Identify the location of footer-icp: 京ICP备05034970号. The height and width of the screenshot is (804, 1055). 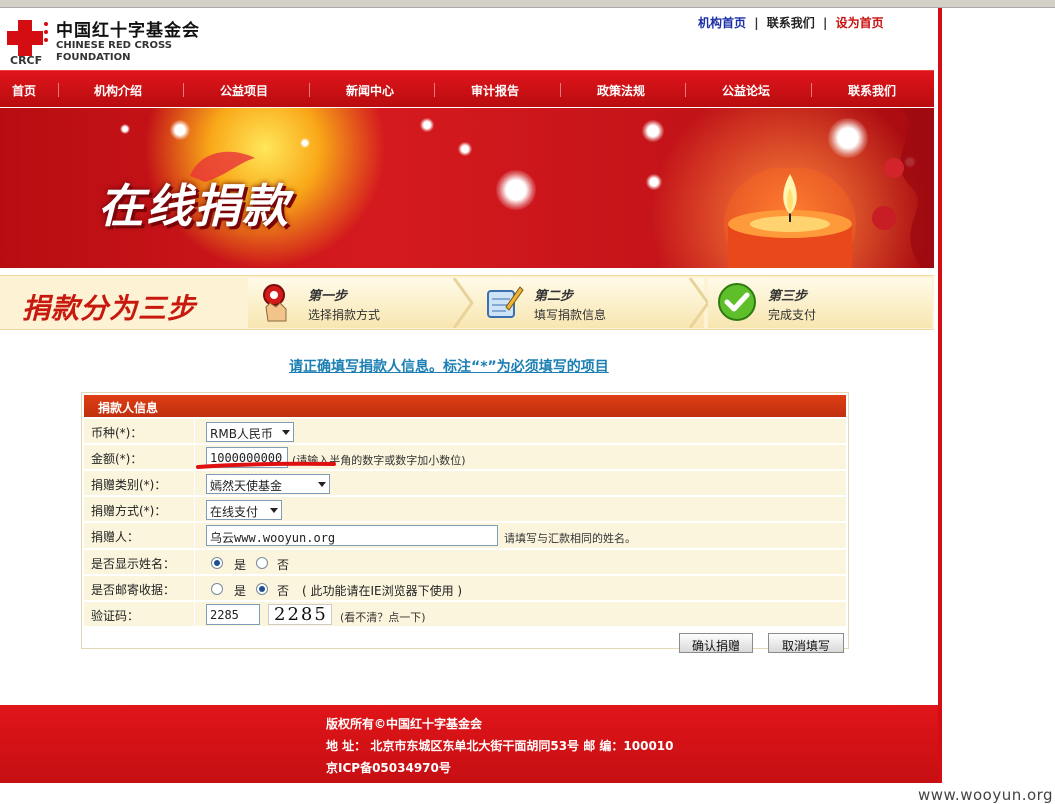
(388, 767).